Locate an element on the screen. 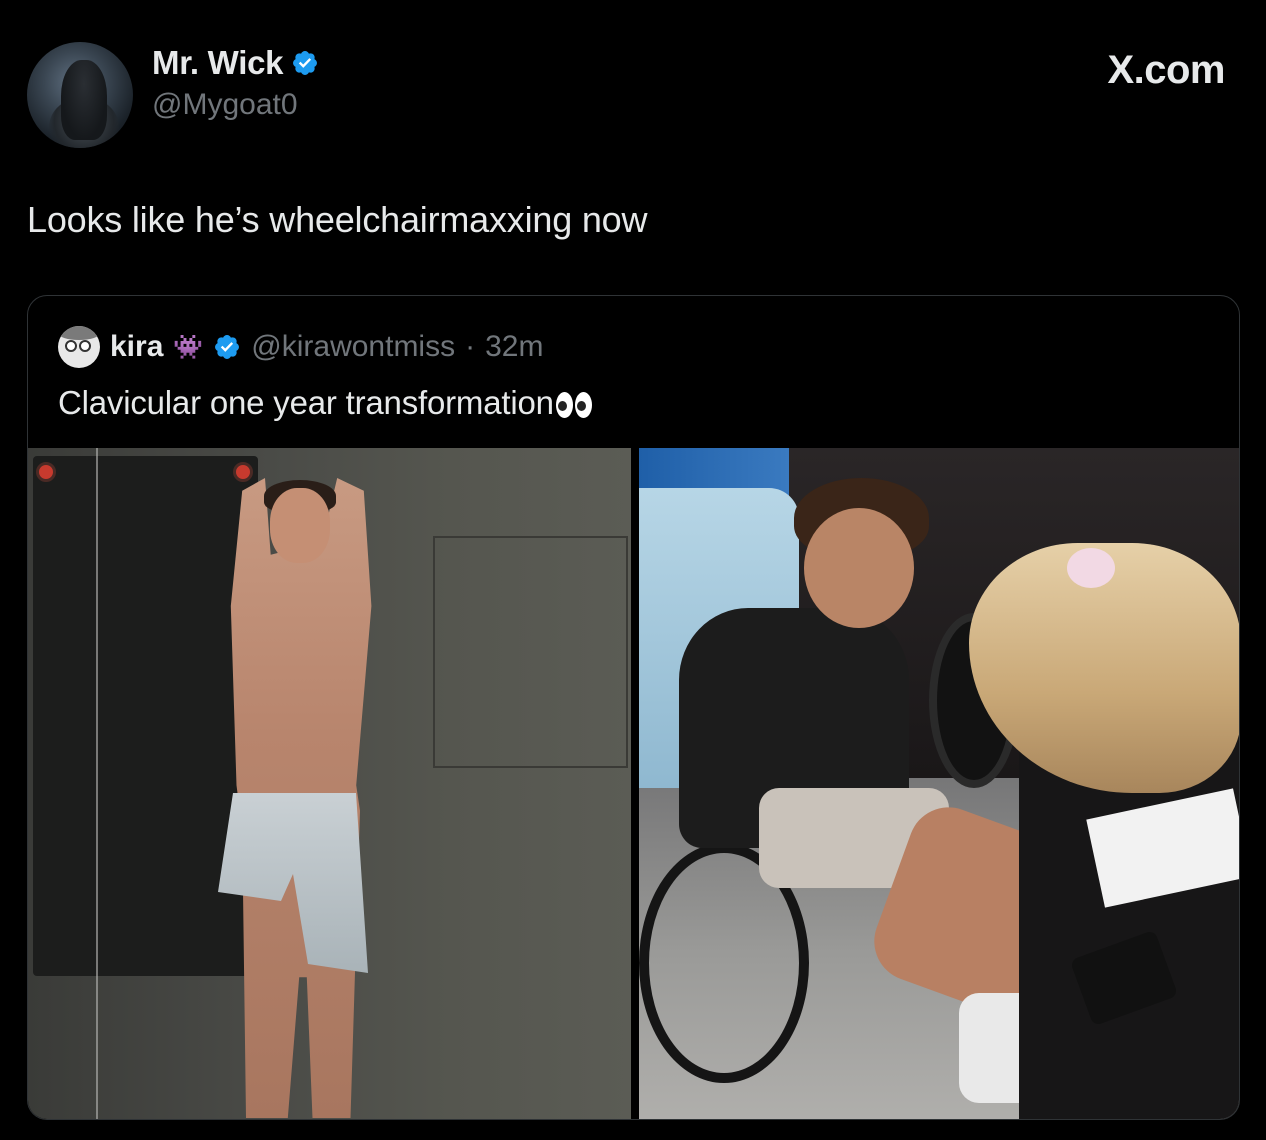  quoted-author-avatar is located at coordinates (79, 347).